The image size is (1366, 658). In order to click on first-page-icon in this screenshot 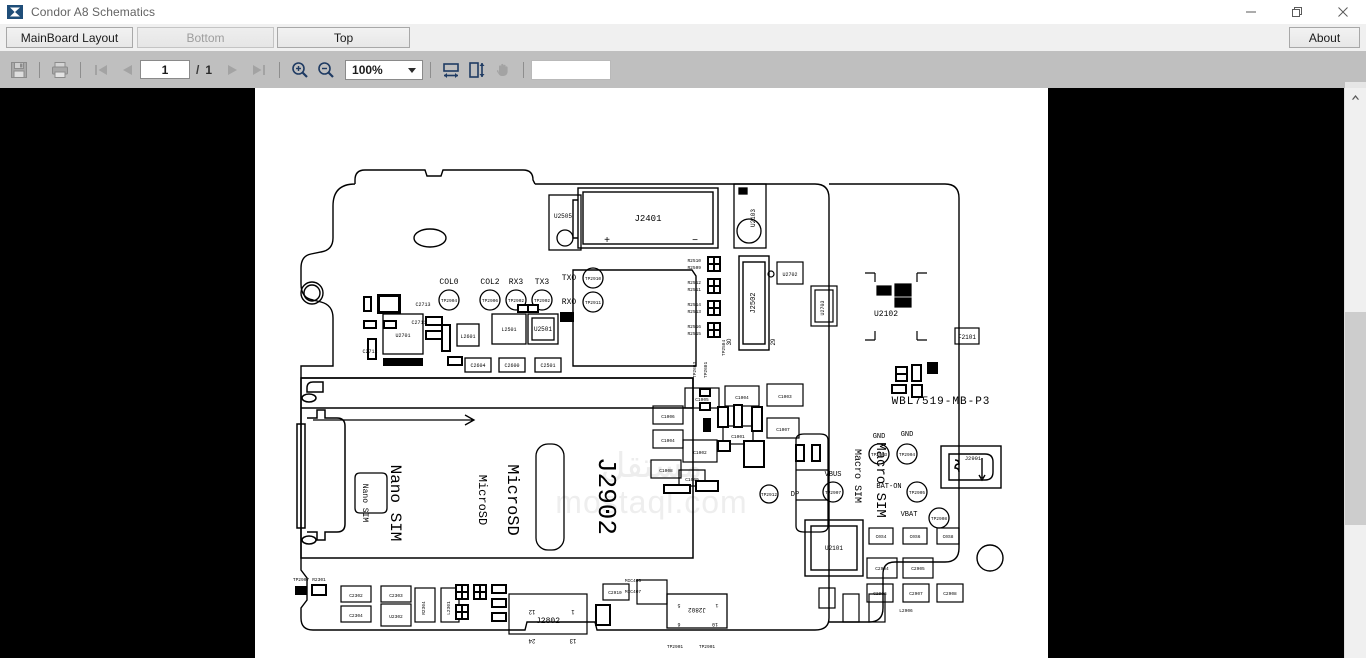, I will do `click(101, 70)`.